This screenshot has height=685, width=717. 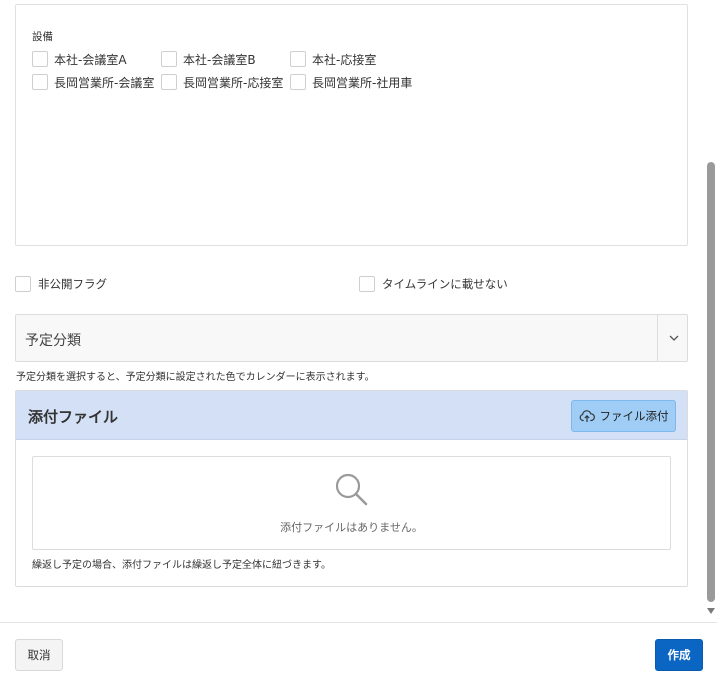 I want to click on attachments-title: 添付ファイル, so click(x=73, y=417).